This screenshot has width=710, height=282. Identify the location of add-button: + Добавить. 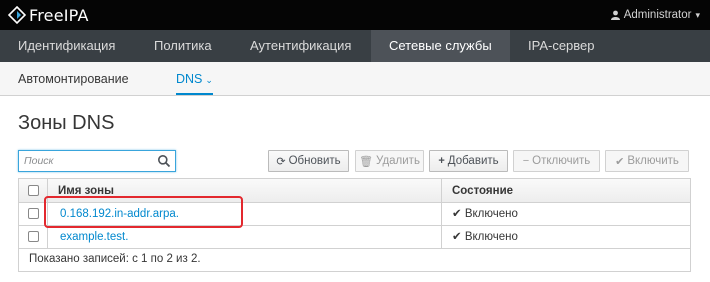
(468, 161).